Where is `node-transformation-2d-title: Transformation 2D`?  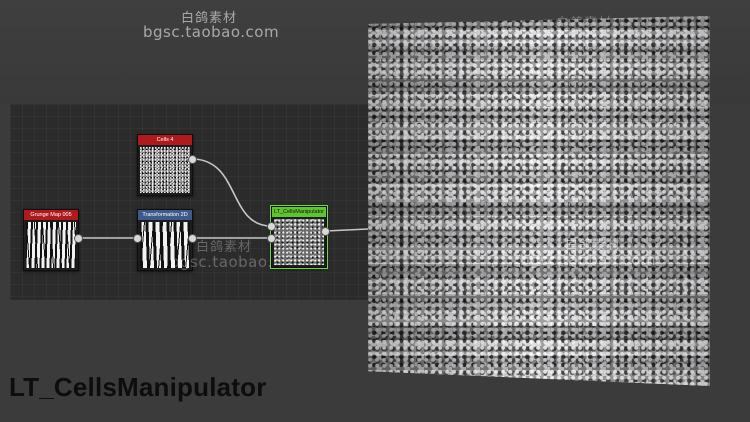
node-transformation-2d-title: Transformation 2D is located at coordinates (165, 215).